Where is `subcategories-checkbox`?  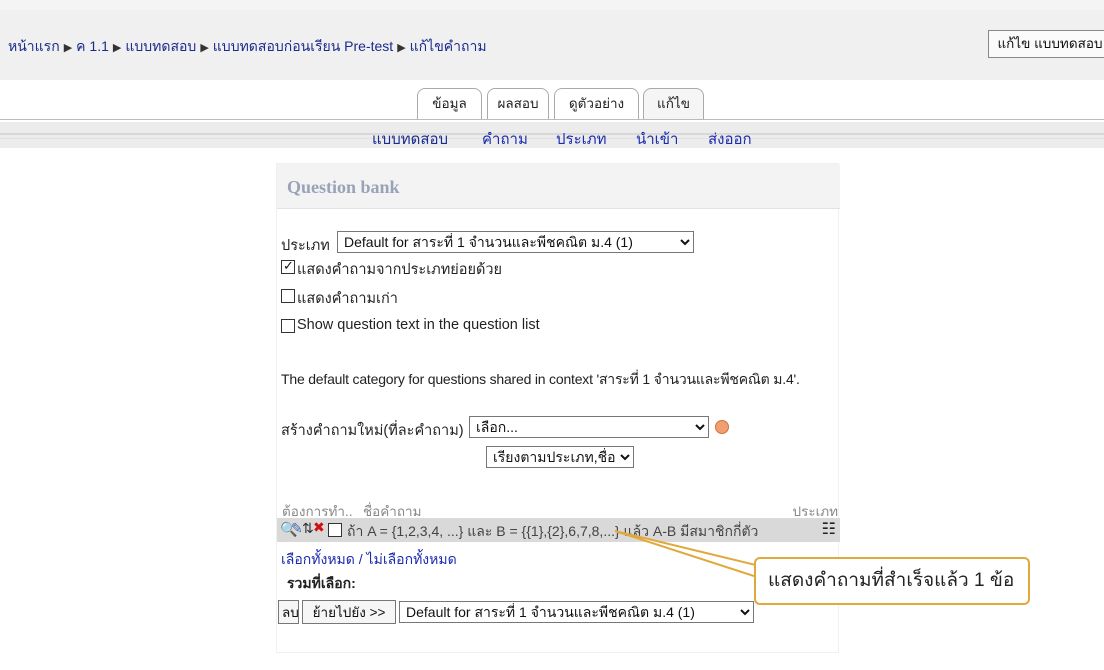
subcategories-checkbox is located at coordinates (288, 266).